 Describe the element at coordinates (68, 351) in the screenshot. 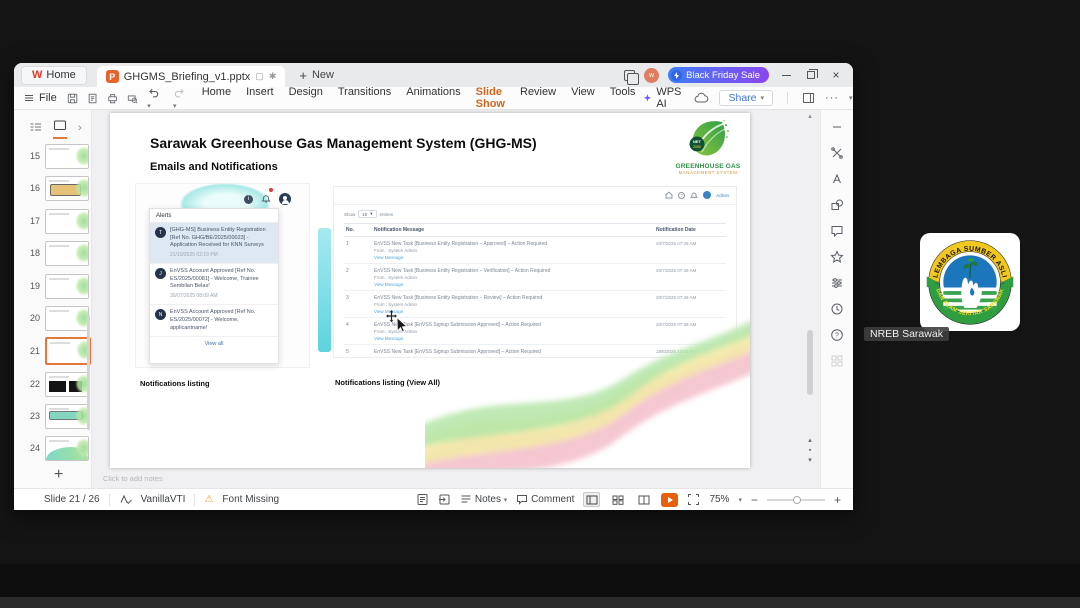

I see `slide-thumbnail-selected` at that location.